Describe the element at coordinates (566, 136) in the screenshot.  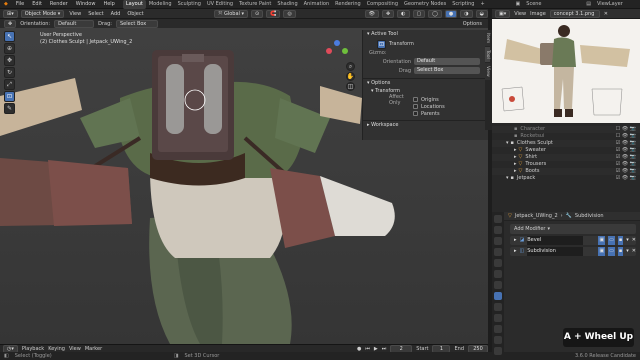
I see `list-item: ▪ Rocketsui ☐ 👁 📷` at that location.